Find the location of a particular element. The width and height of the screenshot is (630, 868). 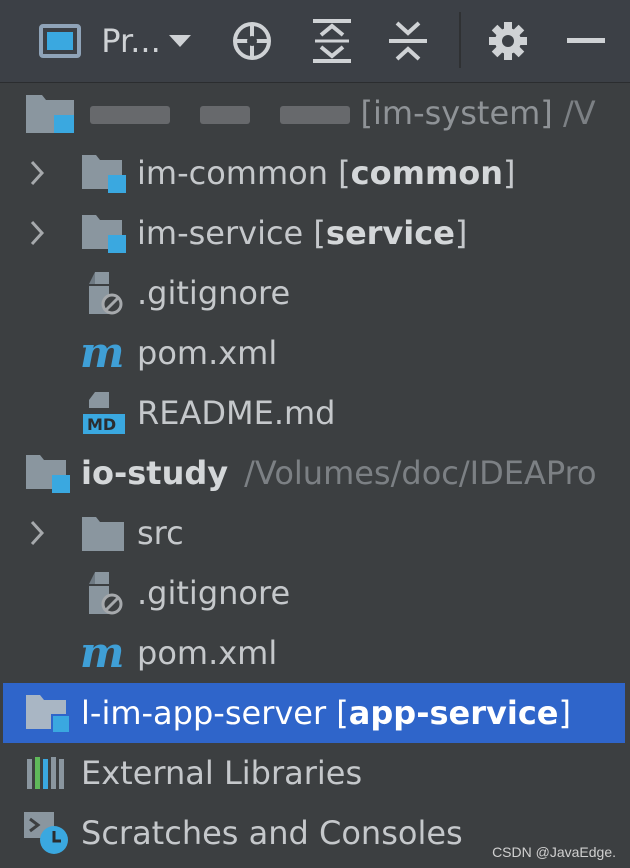

root-module-path: /V is located at coordinates (579, 113).